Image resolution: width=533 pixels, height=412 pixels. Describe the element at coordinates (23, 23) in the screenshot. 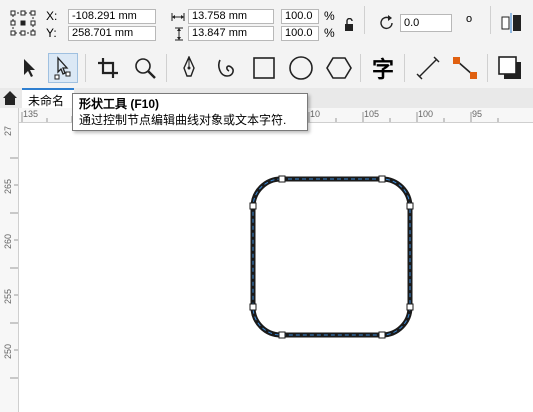

I see `object-origin-icon` at that location.